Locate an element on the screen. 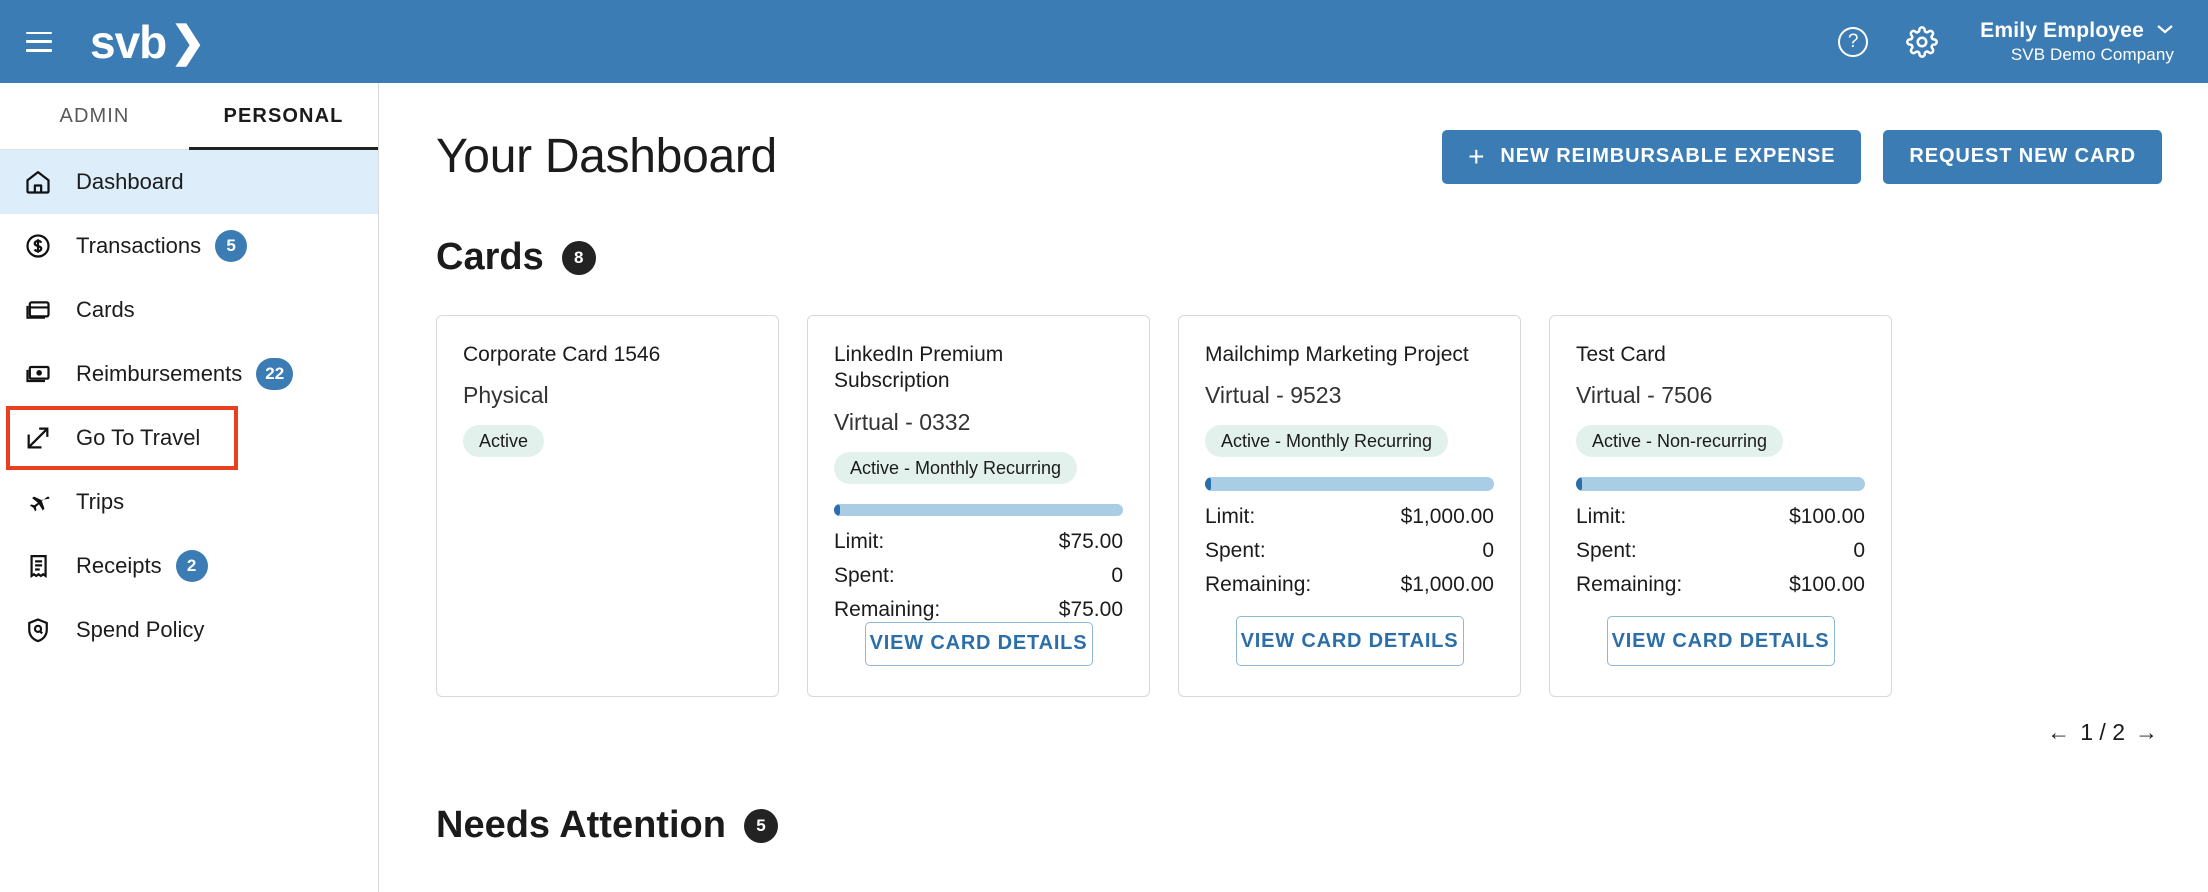  sidebar-item-receipts: Receipts 2 is located at coordinates (189, 566).